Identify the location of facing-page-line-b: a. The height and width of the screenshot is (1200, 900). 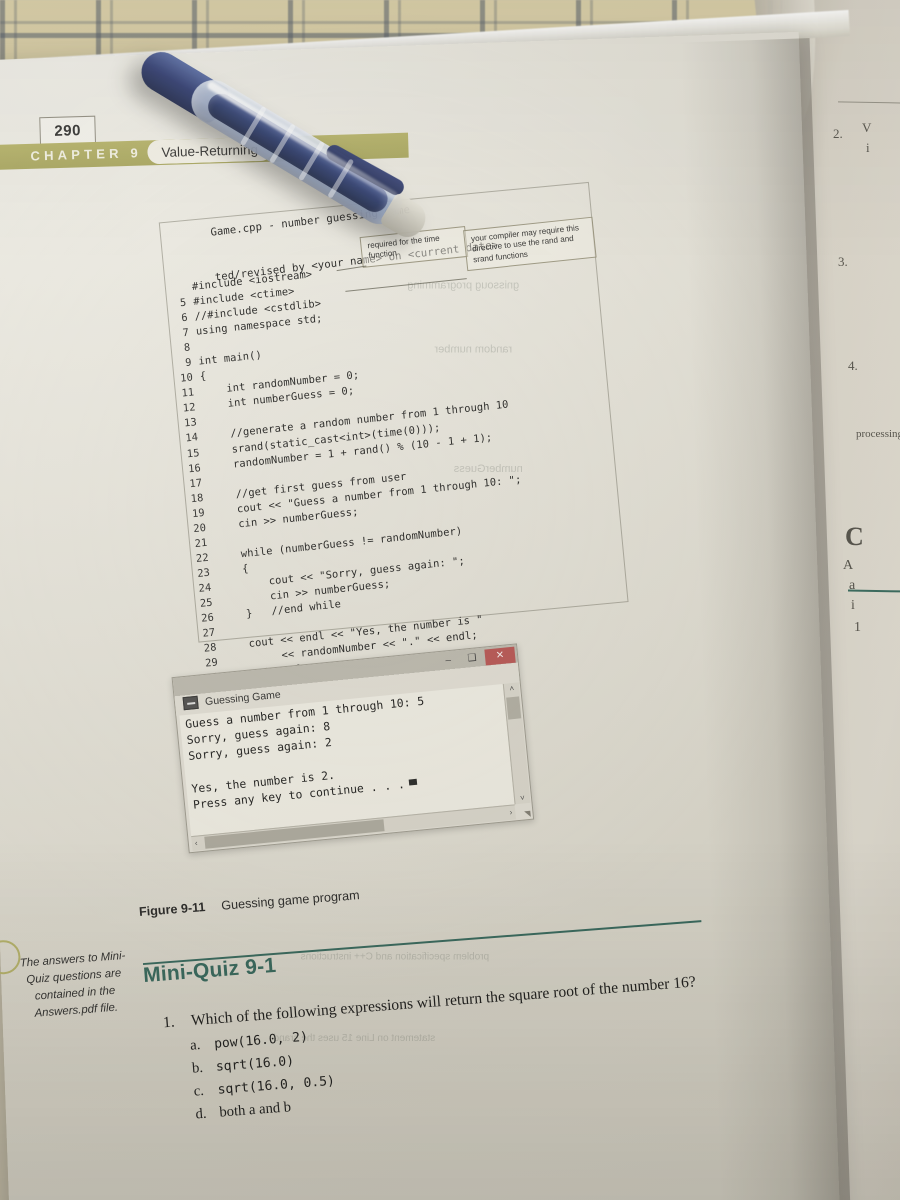
(852, 585).